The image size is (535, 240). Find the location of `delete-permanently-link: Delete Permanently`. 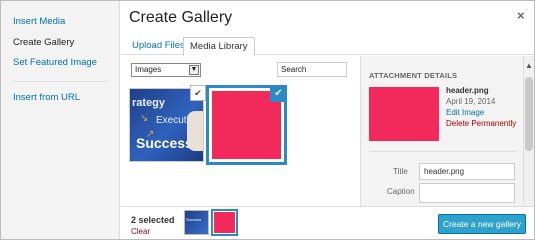

delete-permanently-link: Delete Permanently is located at coordinates (481, 123).